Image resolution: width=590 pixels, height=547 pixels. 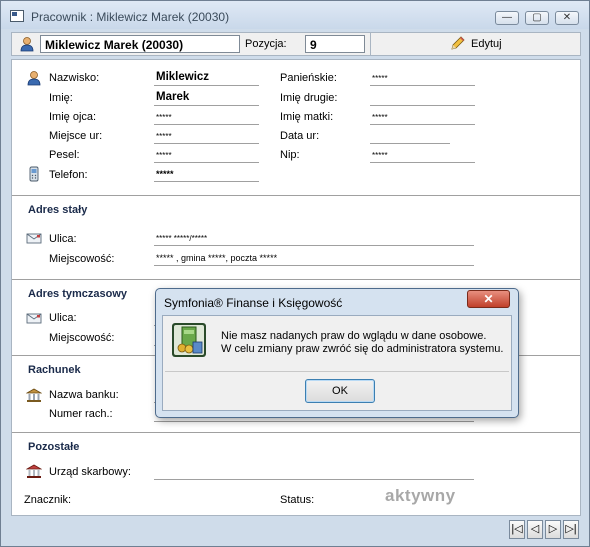 What do you see at coordinates (130, 17) in the screenshot?
I see `window-title: Pracownik : Miklewicz Marek (20030)` at bounding box center [130, 17].